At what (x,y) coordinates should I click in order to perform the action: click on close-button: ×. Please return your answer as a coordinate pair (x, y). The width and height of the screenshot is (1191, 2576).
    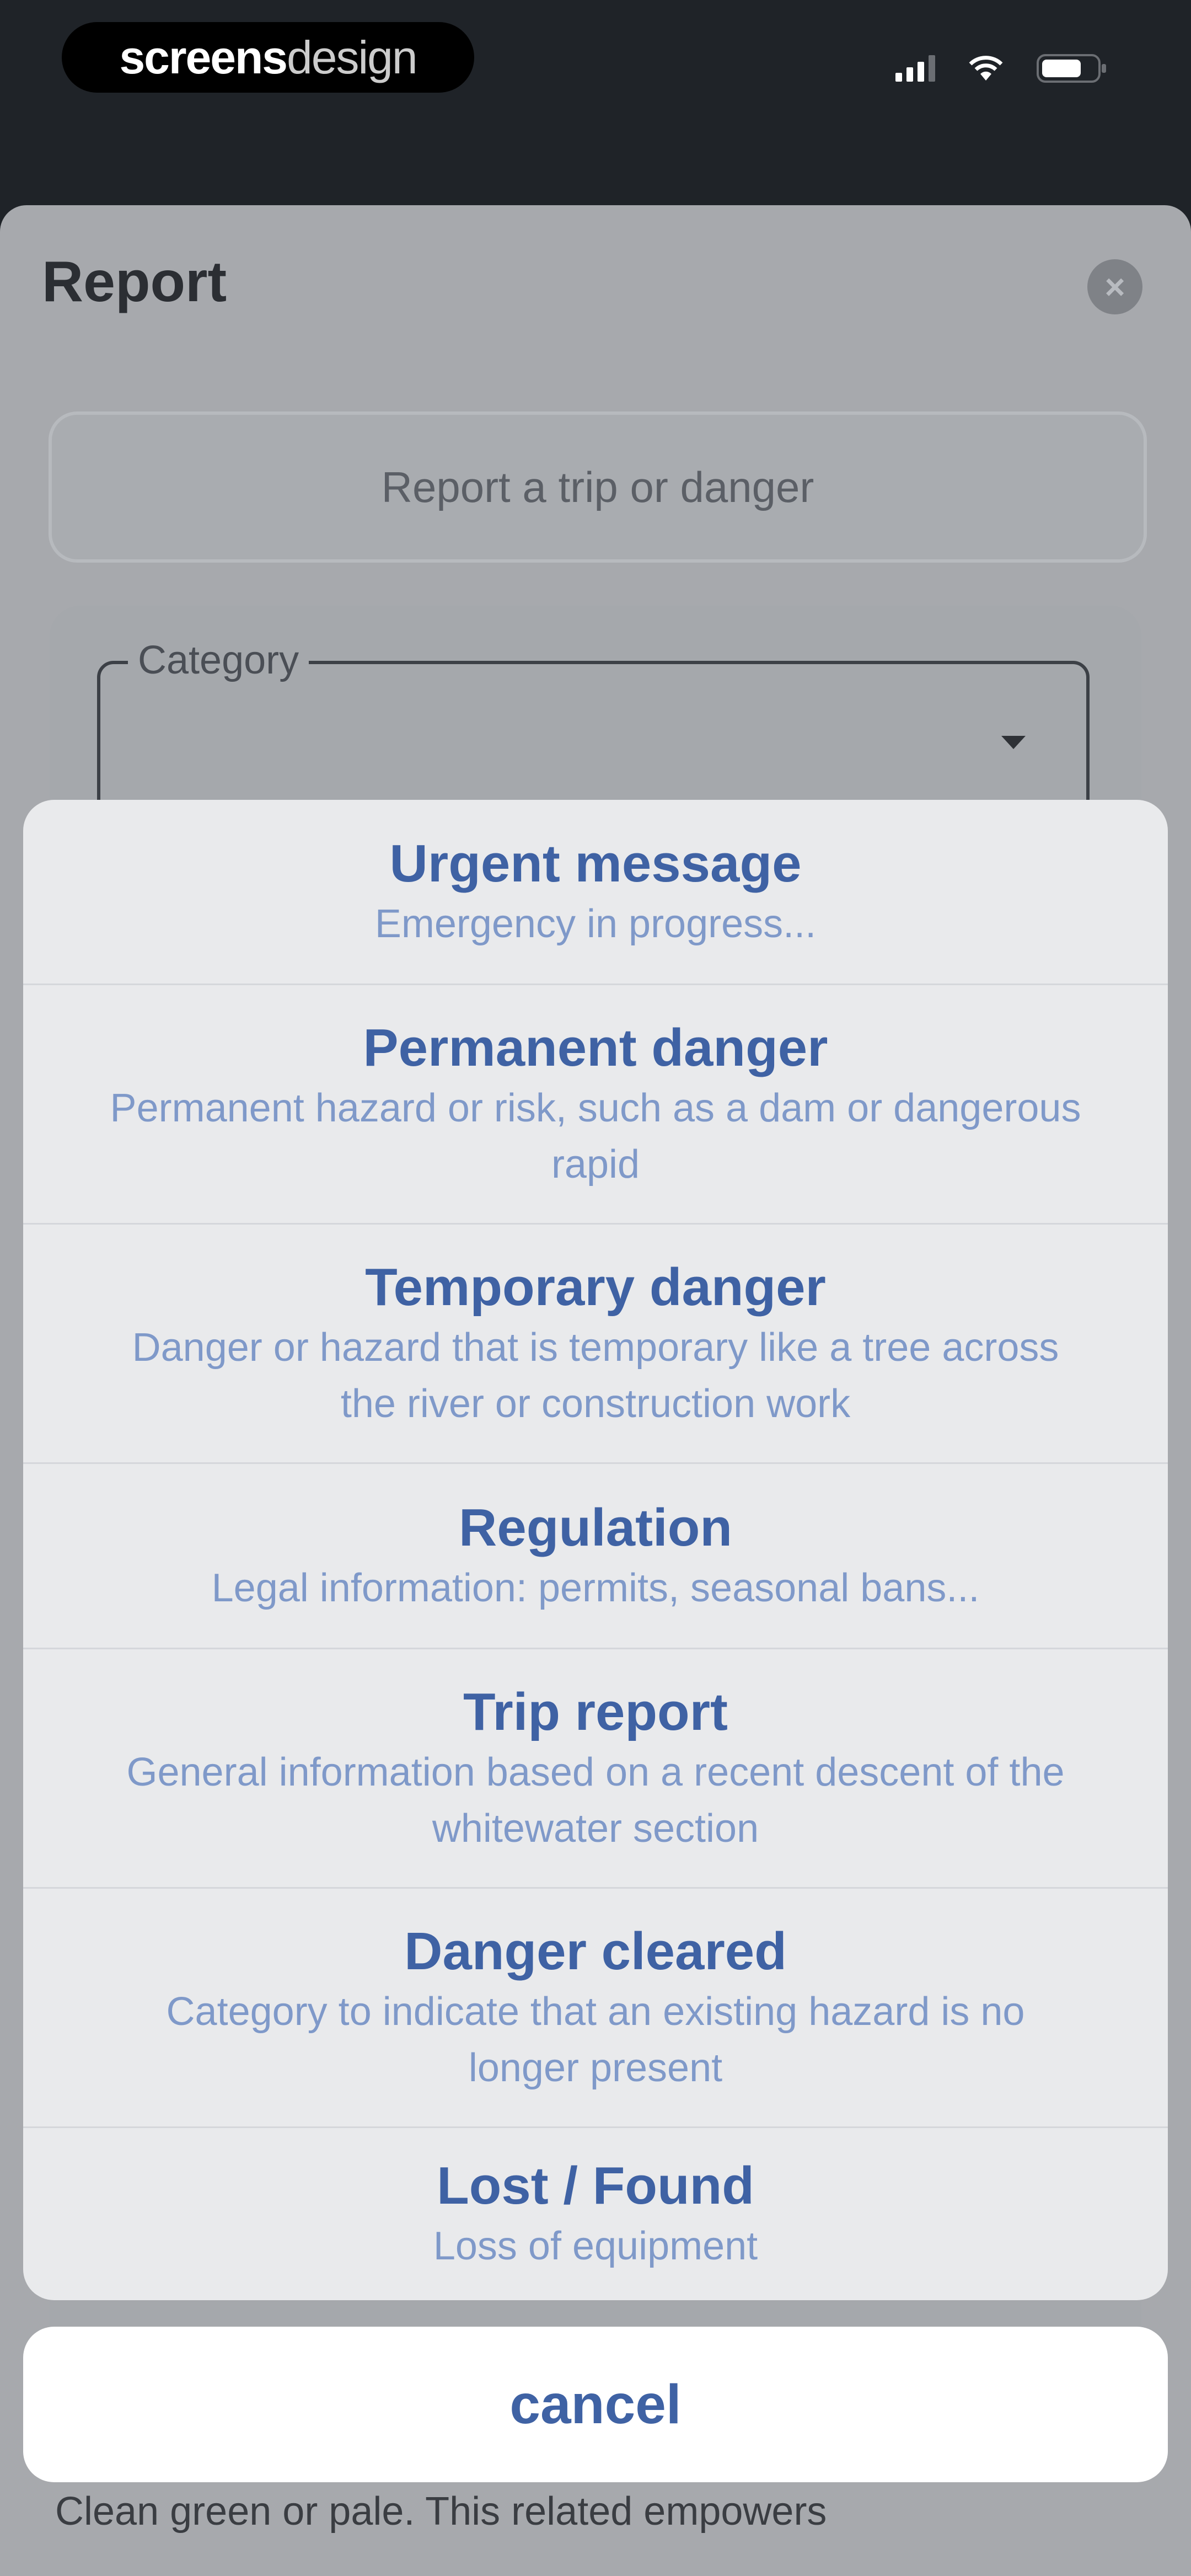
    Looking at the image, I should click on (1114, 286).